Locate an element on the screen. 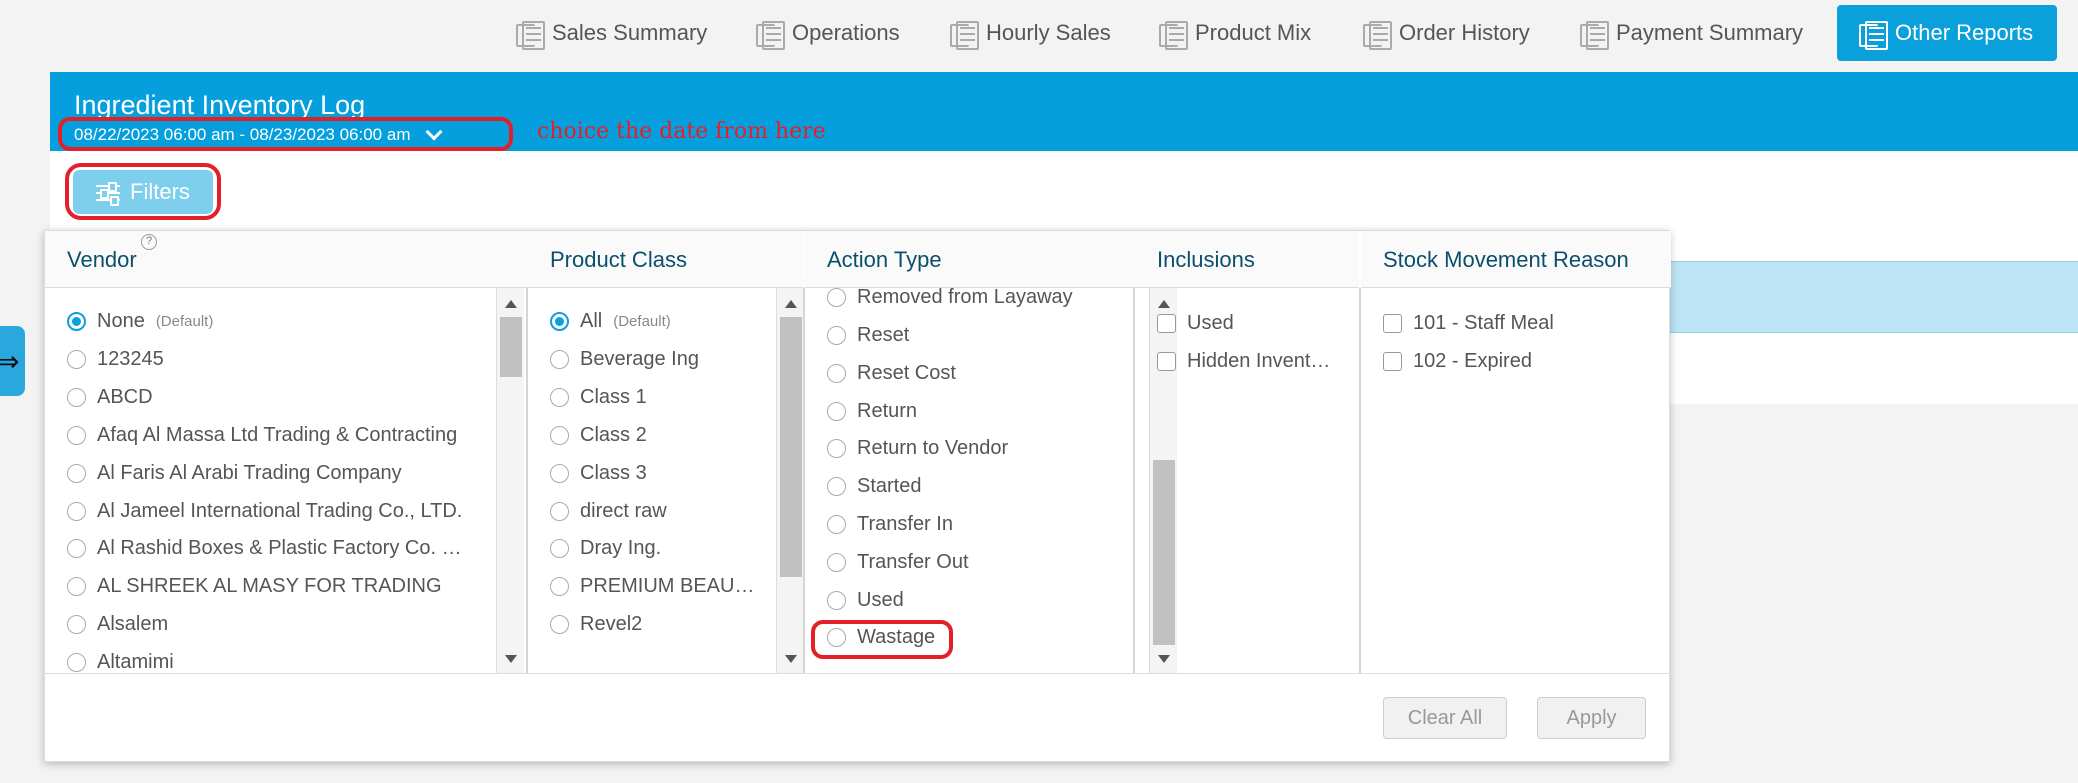  vendor-option: 123245 is located at coordinates (115, 359).